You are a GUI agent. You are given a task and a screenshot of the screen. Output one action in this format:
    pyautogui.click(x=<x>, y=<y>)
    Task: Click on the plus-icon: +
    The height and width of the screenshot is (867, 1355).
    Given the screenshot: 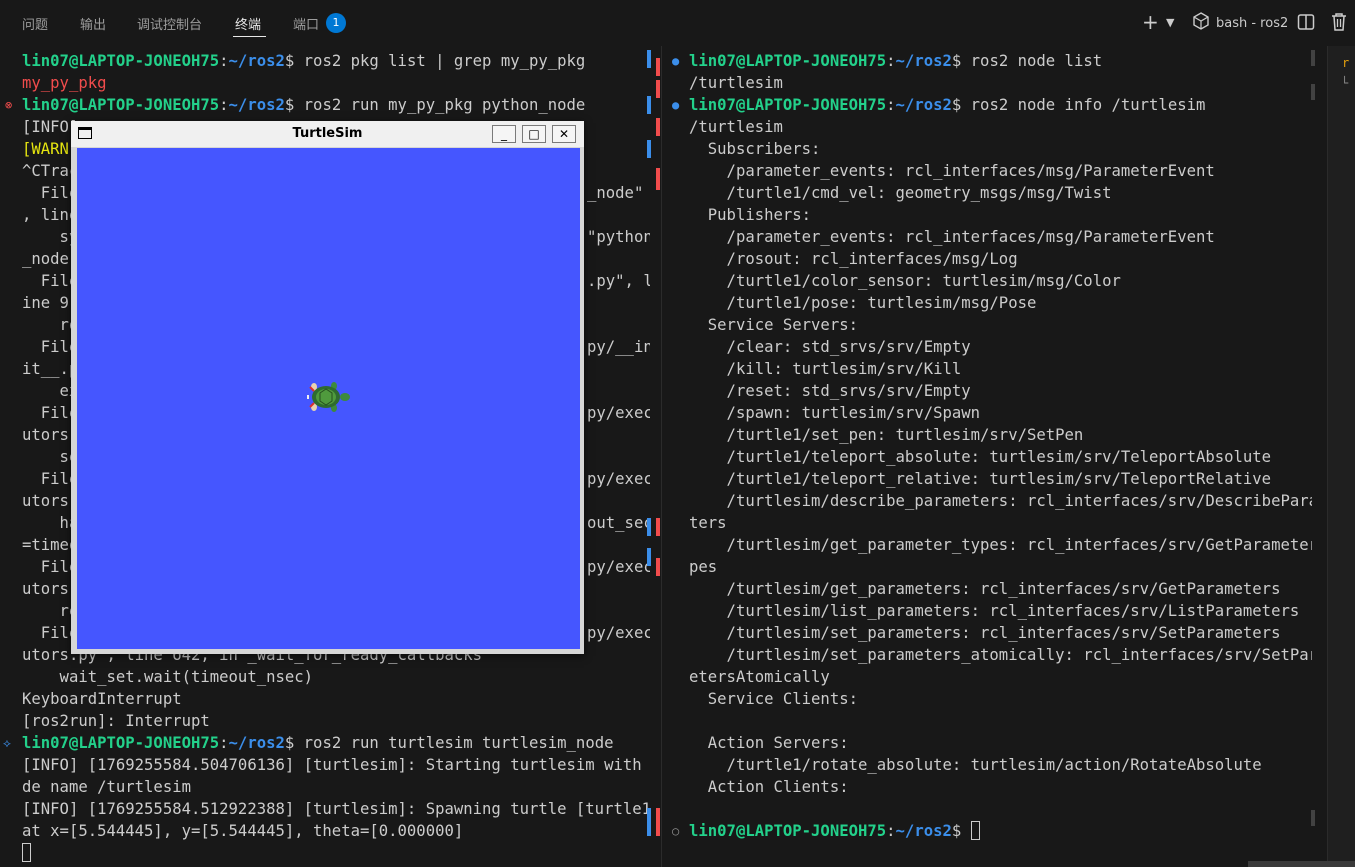 What is the action you would take?
    pyautogui.click(x=1150, y=22)
    